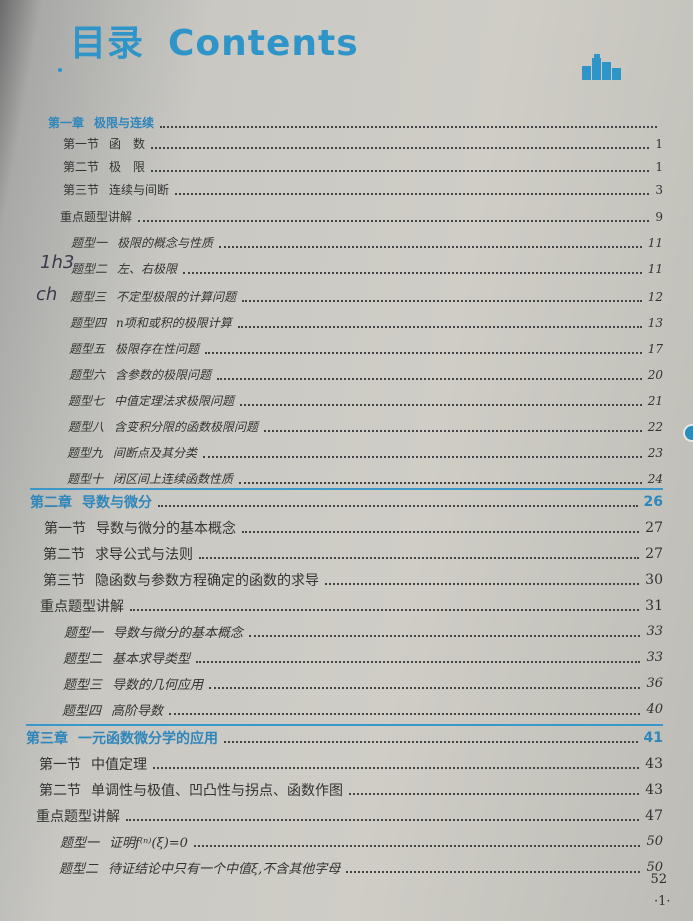 This screenshot has height=921, width=693. What do you see at coordinates (659, 189) in the screenshot?
I see `toc-page-number: 3` at bounding box center [659, 189].